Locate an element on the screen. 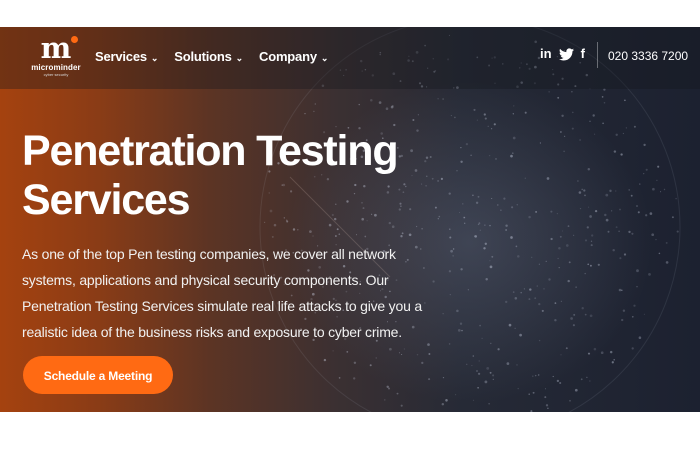 Image resolution: width=700 pixels, height=450 pixels. twitter-icon is located at coordinates (566, 54).